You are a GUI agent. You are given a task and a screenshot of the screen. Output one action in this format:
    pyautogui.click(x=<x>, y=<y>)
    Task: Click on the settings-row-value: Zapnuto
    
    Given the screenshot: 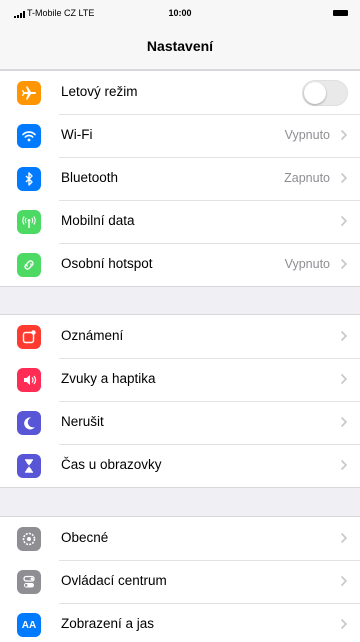 What is the action you would take?
    pyautogui.click(x=307, y=178)
    